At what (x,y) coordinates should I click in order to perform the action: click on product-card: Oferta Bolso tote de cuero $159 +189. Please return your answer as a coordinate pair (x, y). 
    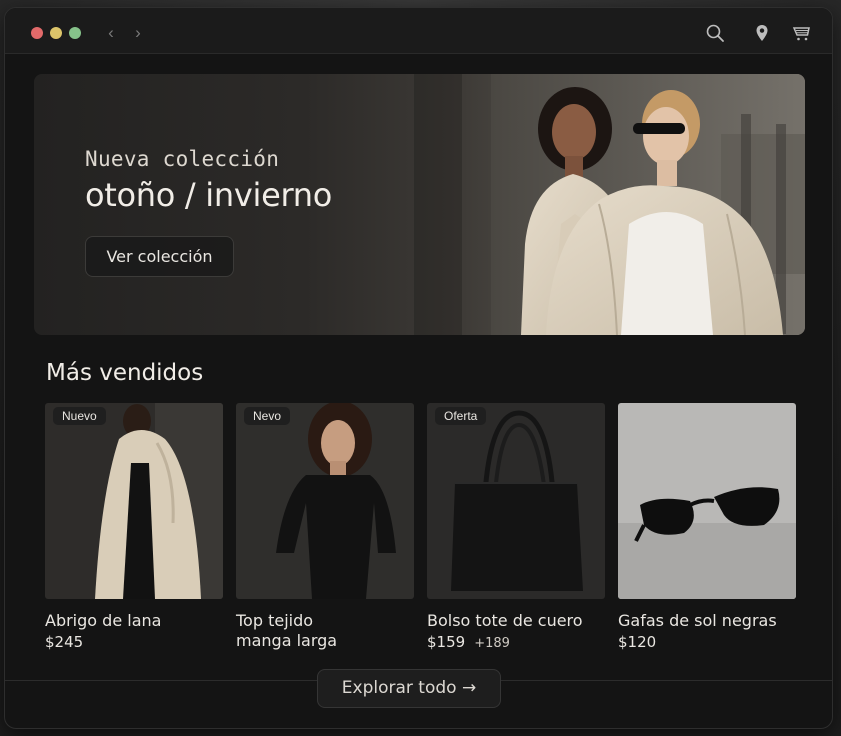
    Looking at the image, I should click on (516, 527).